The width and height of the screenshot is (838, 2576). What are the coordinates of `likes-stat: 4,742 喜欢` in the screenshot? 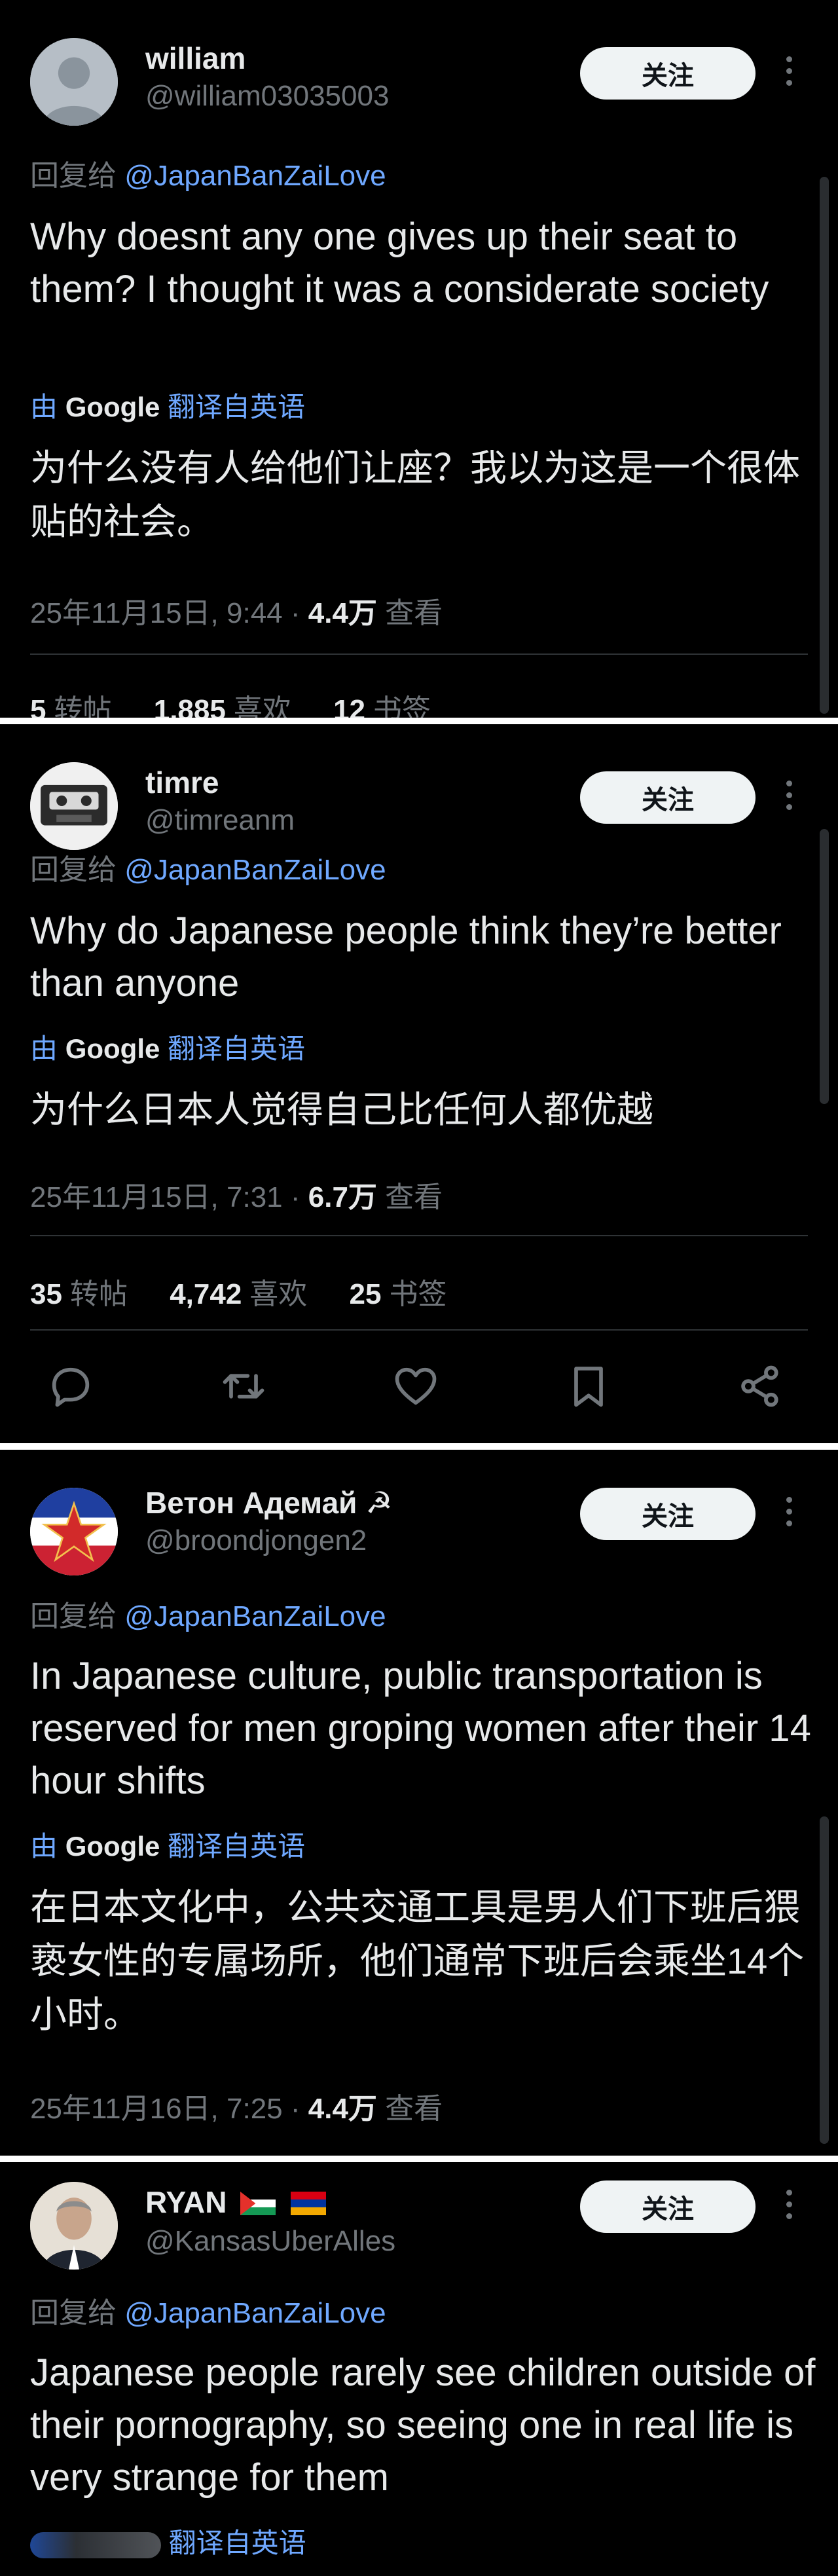 It's located at (238, 1294).